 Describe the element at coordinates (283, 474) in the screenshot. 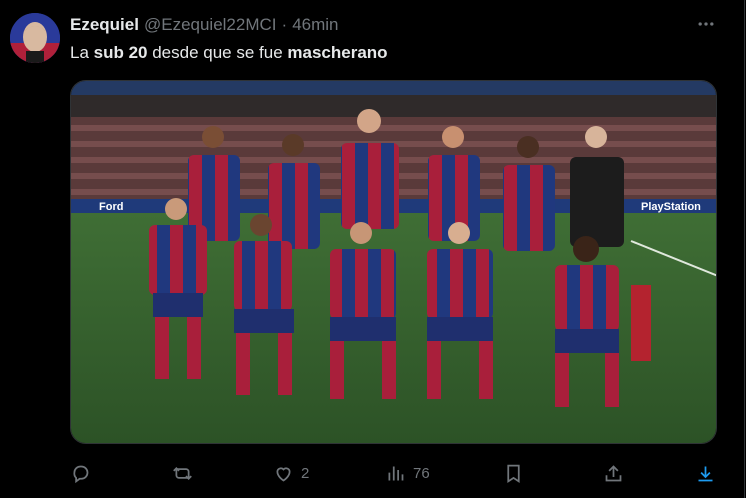

I see `like-icon` at that location.